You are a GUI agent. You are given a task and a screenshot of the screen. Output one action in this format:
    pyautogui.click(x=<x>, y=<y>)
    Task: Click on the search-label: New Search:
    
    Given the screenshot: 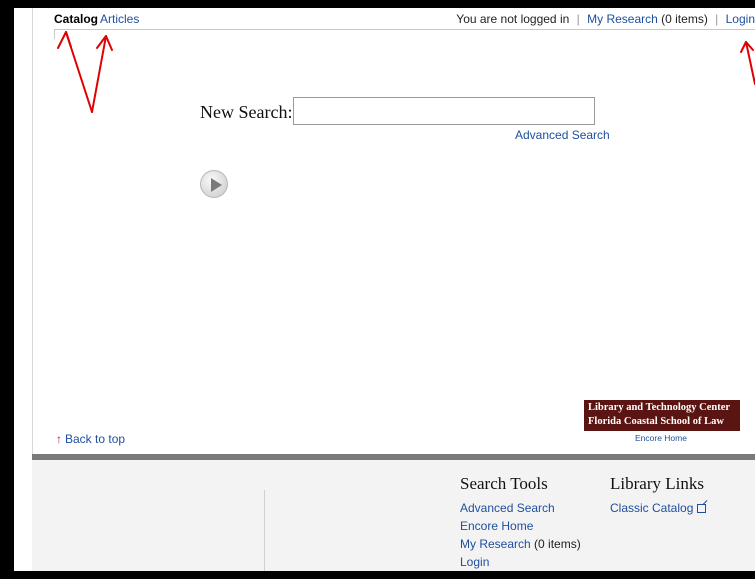 What is the action you would take?
    pyautogui.click(x=246, y=112)
    